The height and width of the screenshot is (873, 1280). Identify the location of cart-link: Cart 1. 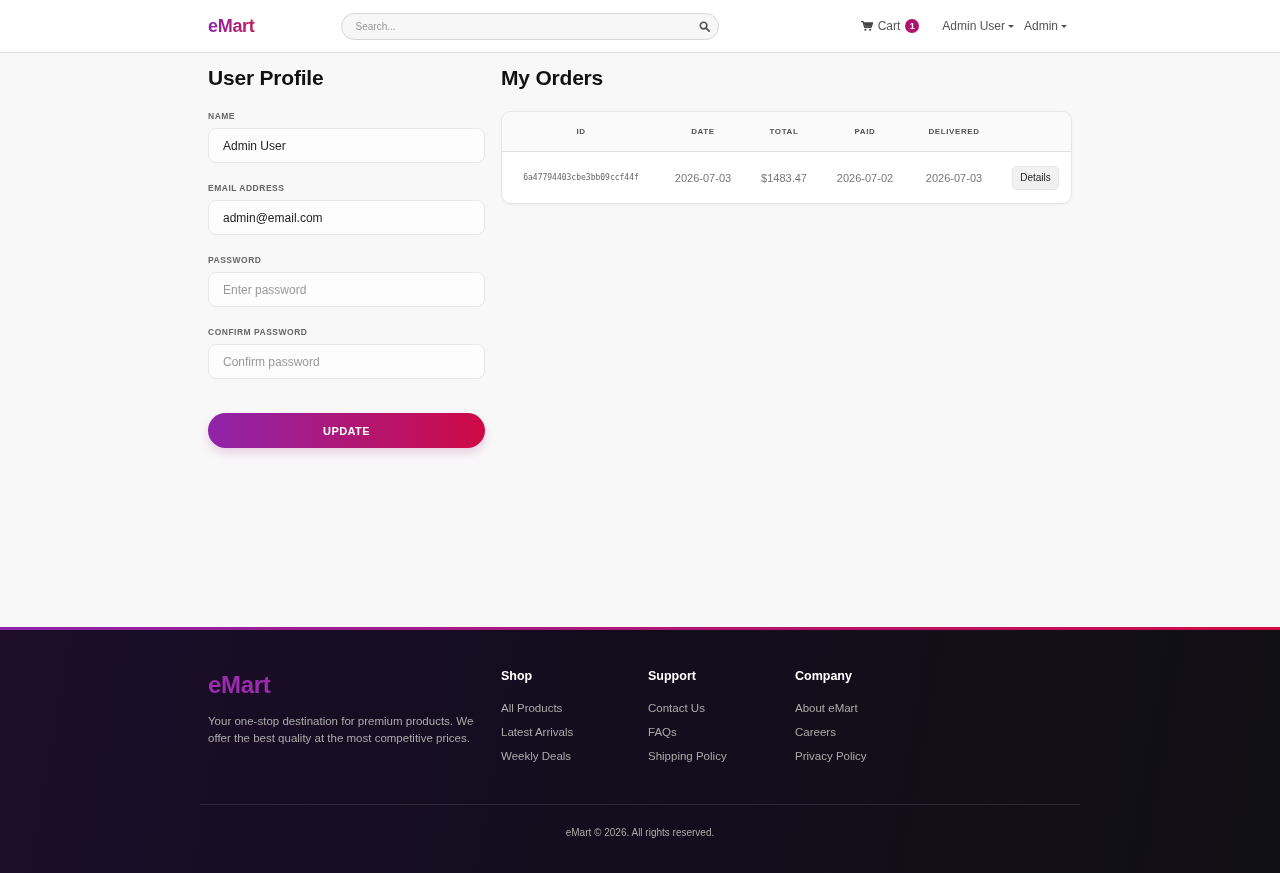
(890, 26).